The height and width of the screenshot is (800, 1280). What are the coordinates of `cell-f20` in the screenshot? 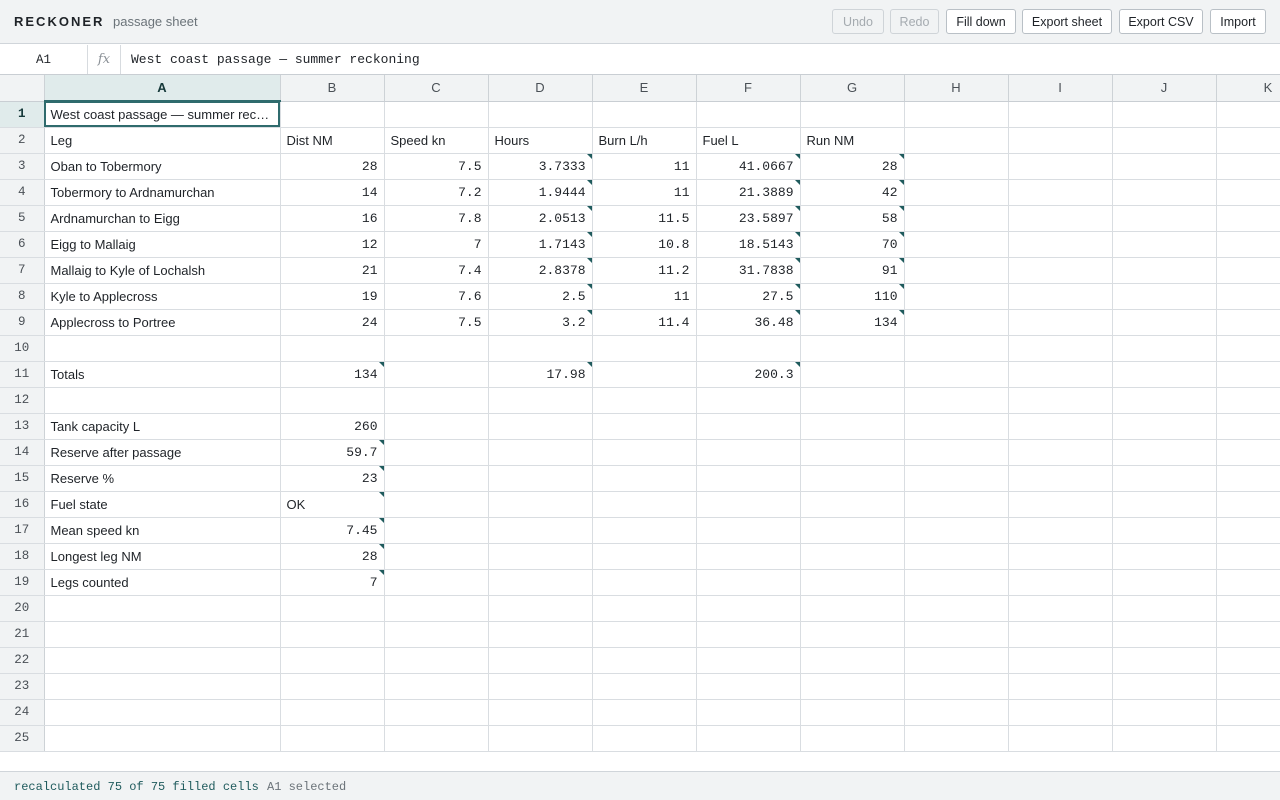 It's located at (748, 608).